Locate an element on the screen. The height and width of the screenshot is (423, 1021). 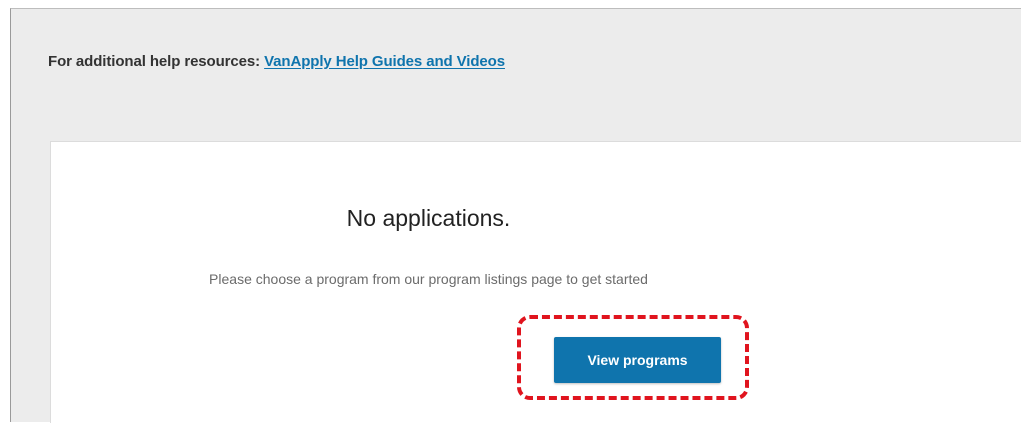
empty-state-title: No applications. is located at coordinates (428, 218).